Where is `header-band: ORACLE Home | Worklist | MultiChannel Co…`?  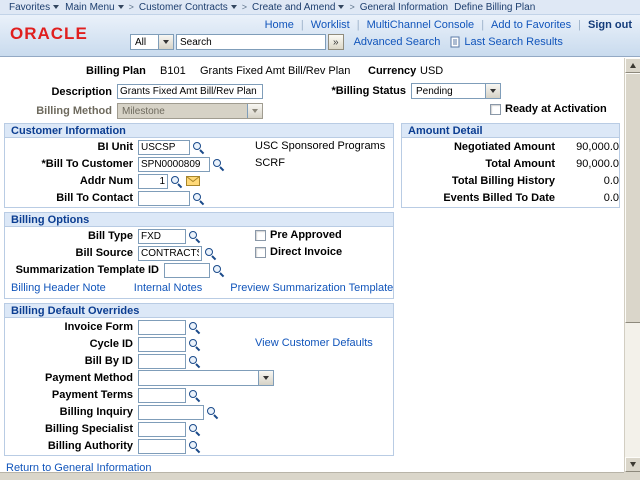
header-band: ORACLE Home | Worklist | MultiChannel Co… is located at coordinates (320, 36).